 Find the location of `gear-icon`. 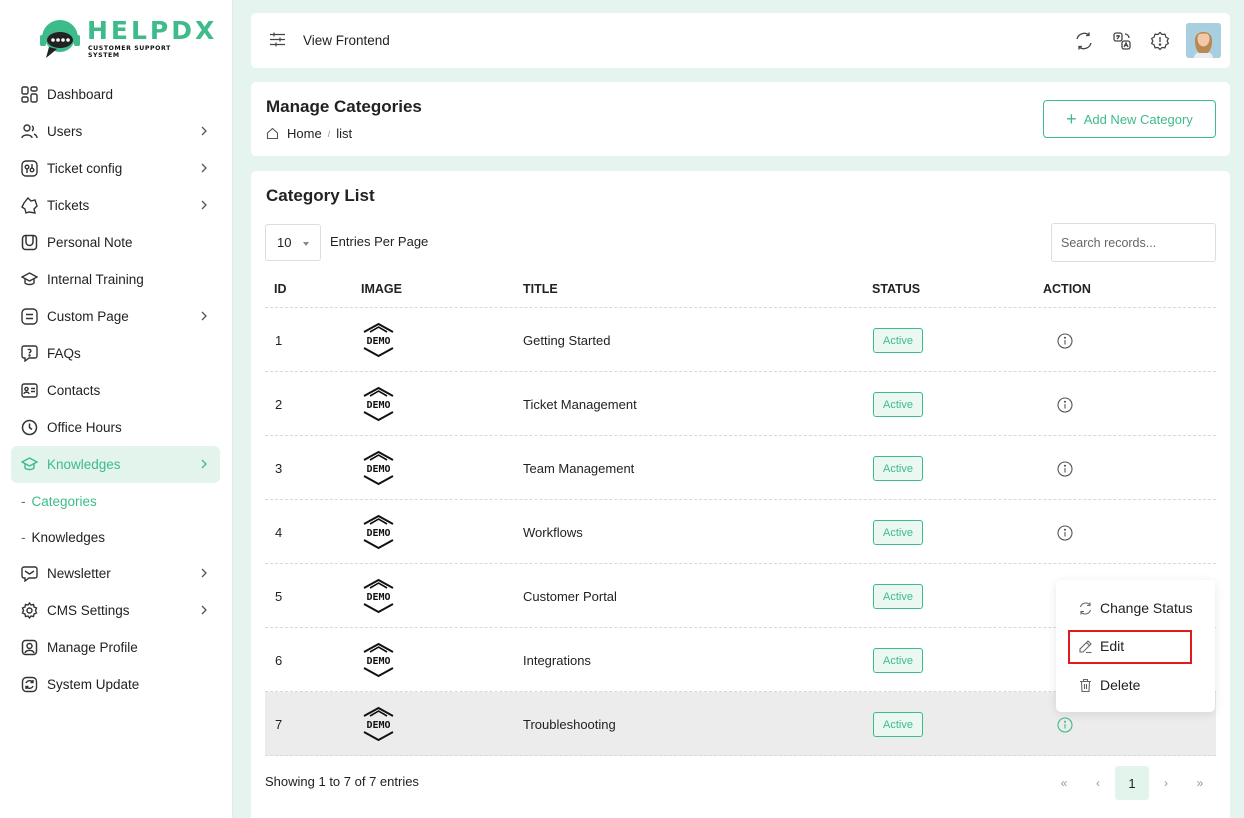

gear-icon is located at coordinates (29, 611).